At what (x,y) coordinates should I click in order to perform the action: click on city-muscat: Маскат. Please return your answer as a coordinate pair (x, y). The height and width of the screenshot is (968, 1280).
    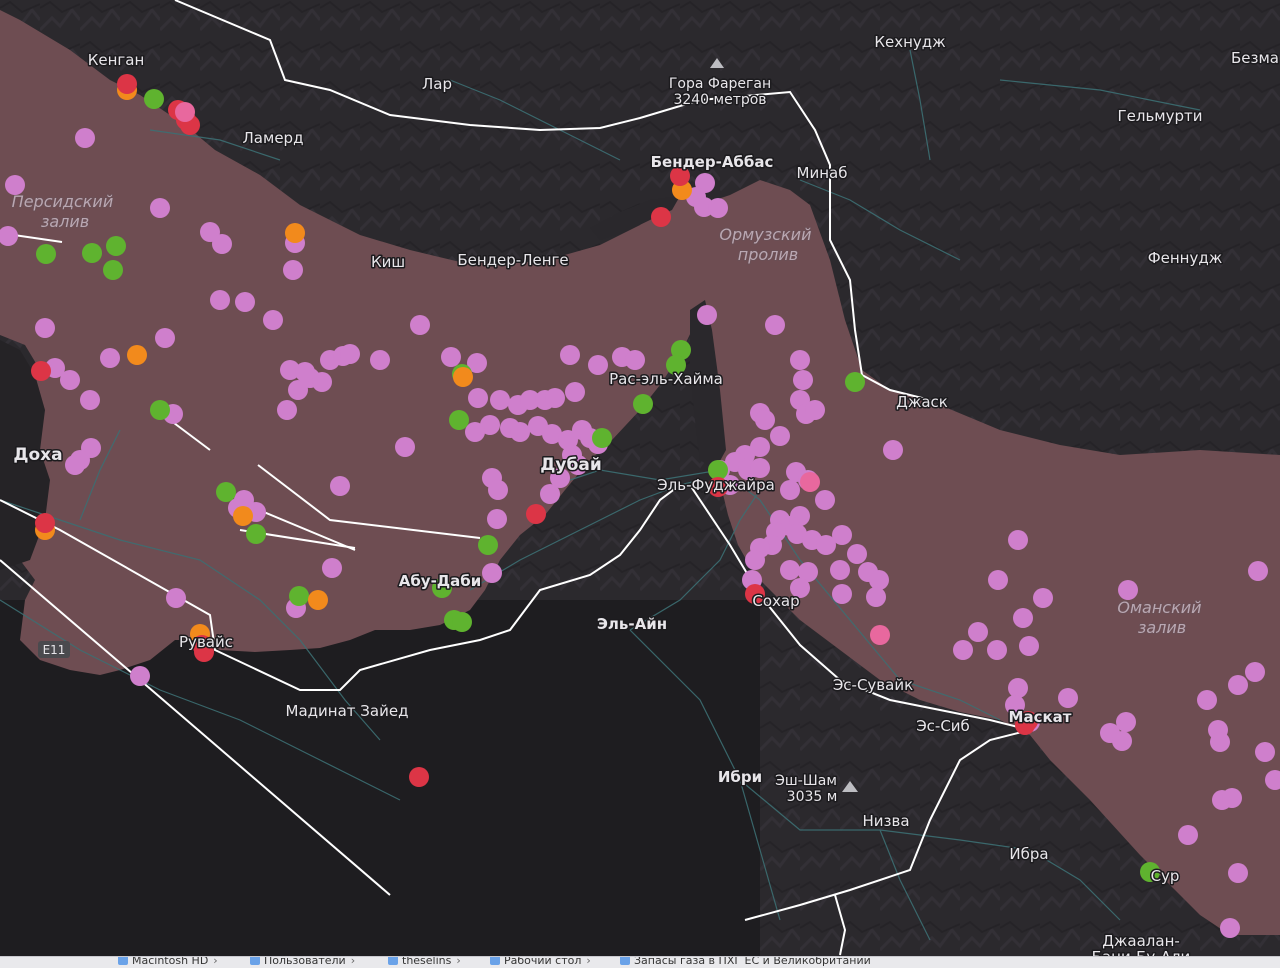
    Looking at the image, I should click on (1040, 717).